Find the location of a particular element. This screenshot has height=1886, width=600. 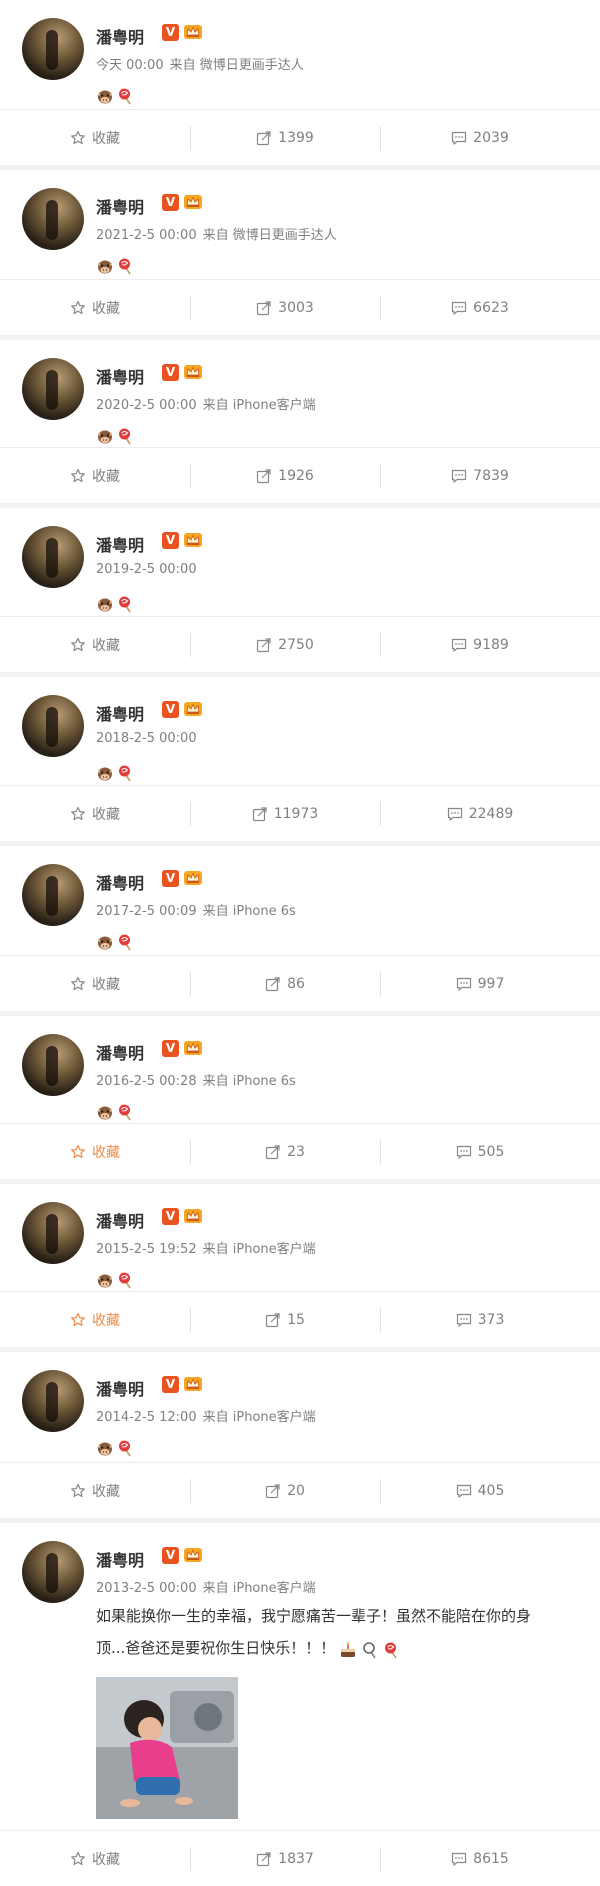

comment-button: 373 is located at coordinates (480, 1319).